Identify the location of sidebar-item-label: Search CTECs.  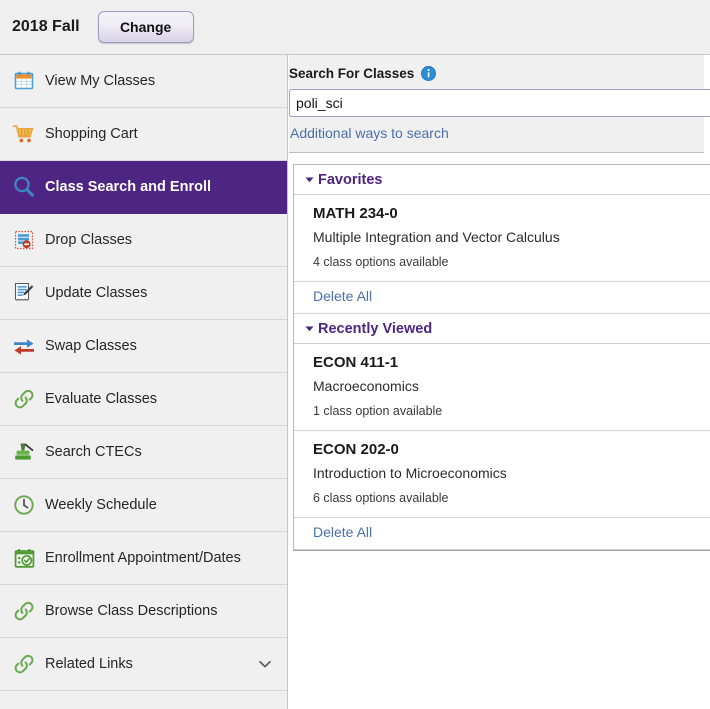
(93, 452).